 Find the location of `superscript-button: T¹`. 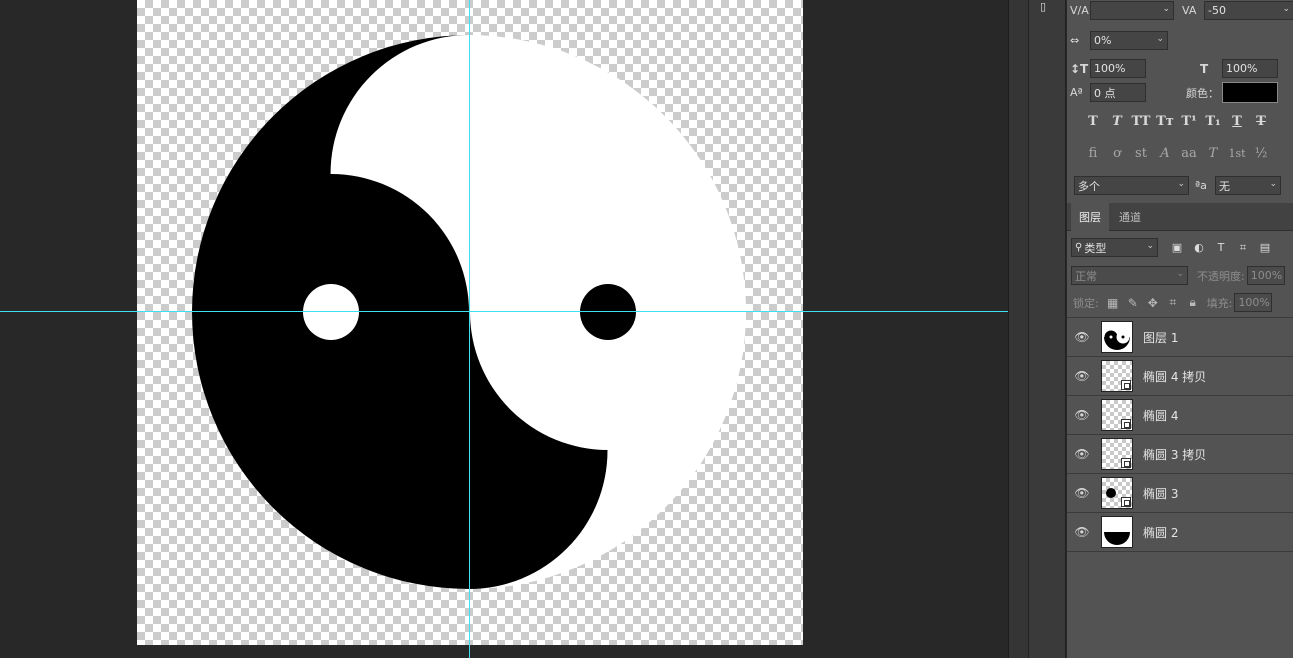

superscript-button: T¹ is located at coordinates (1189, 121).